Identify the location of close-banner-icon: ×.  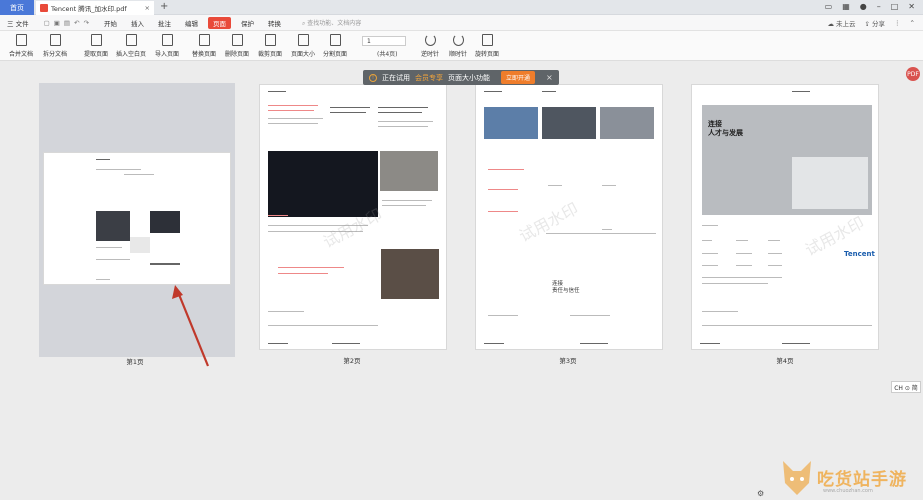
(549, 77).